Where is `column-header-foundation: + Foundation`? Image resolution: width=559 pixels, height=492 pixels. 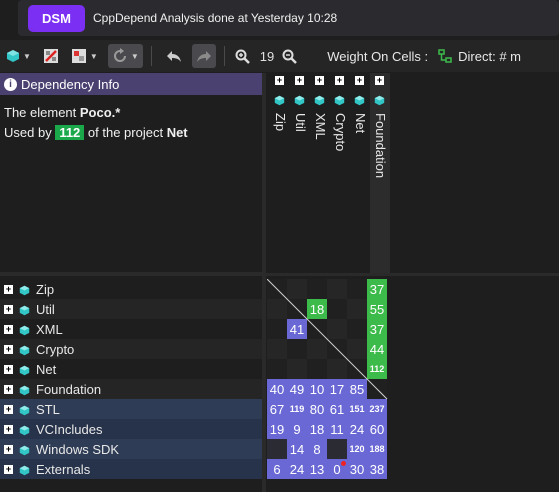
column-header-foundation: + Foundation is located at coordinates (380, 173).